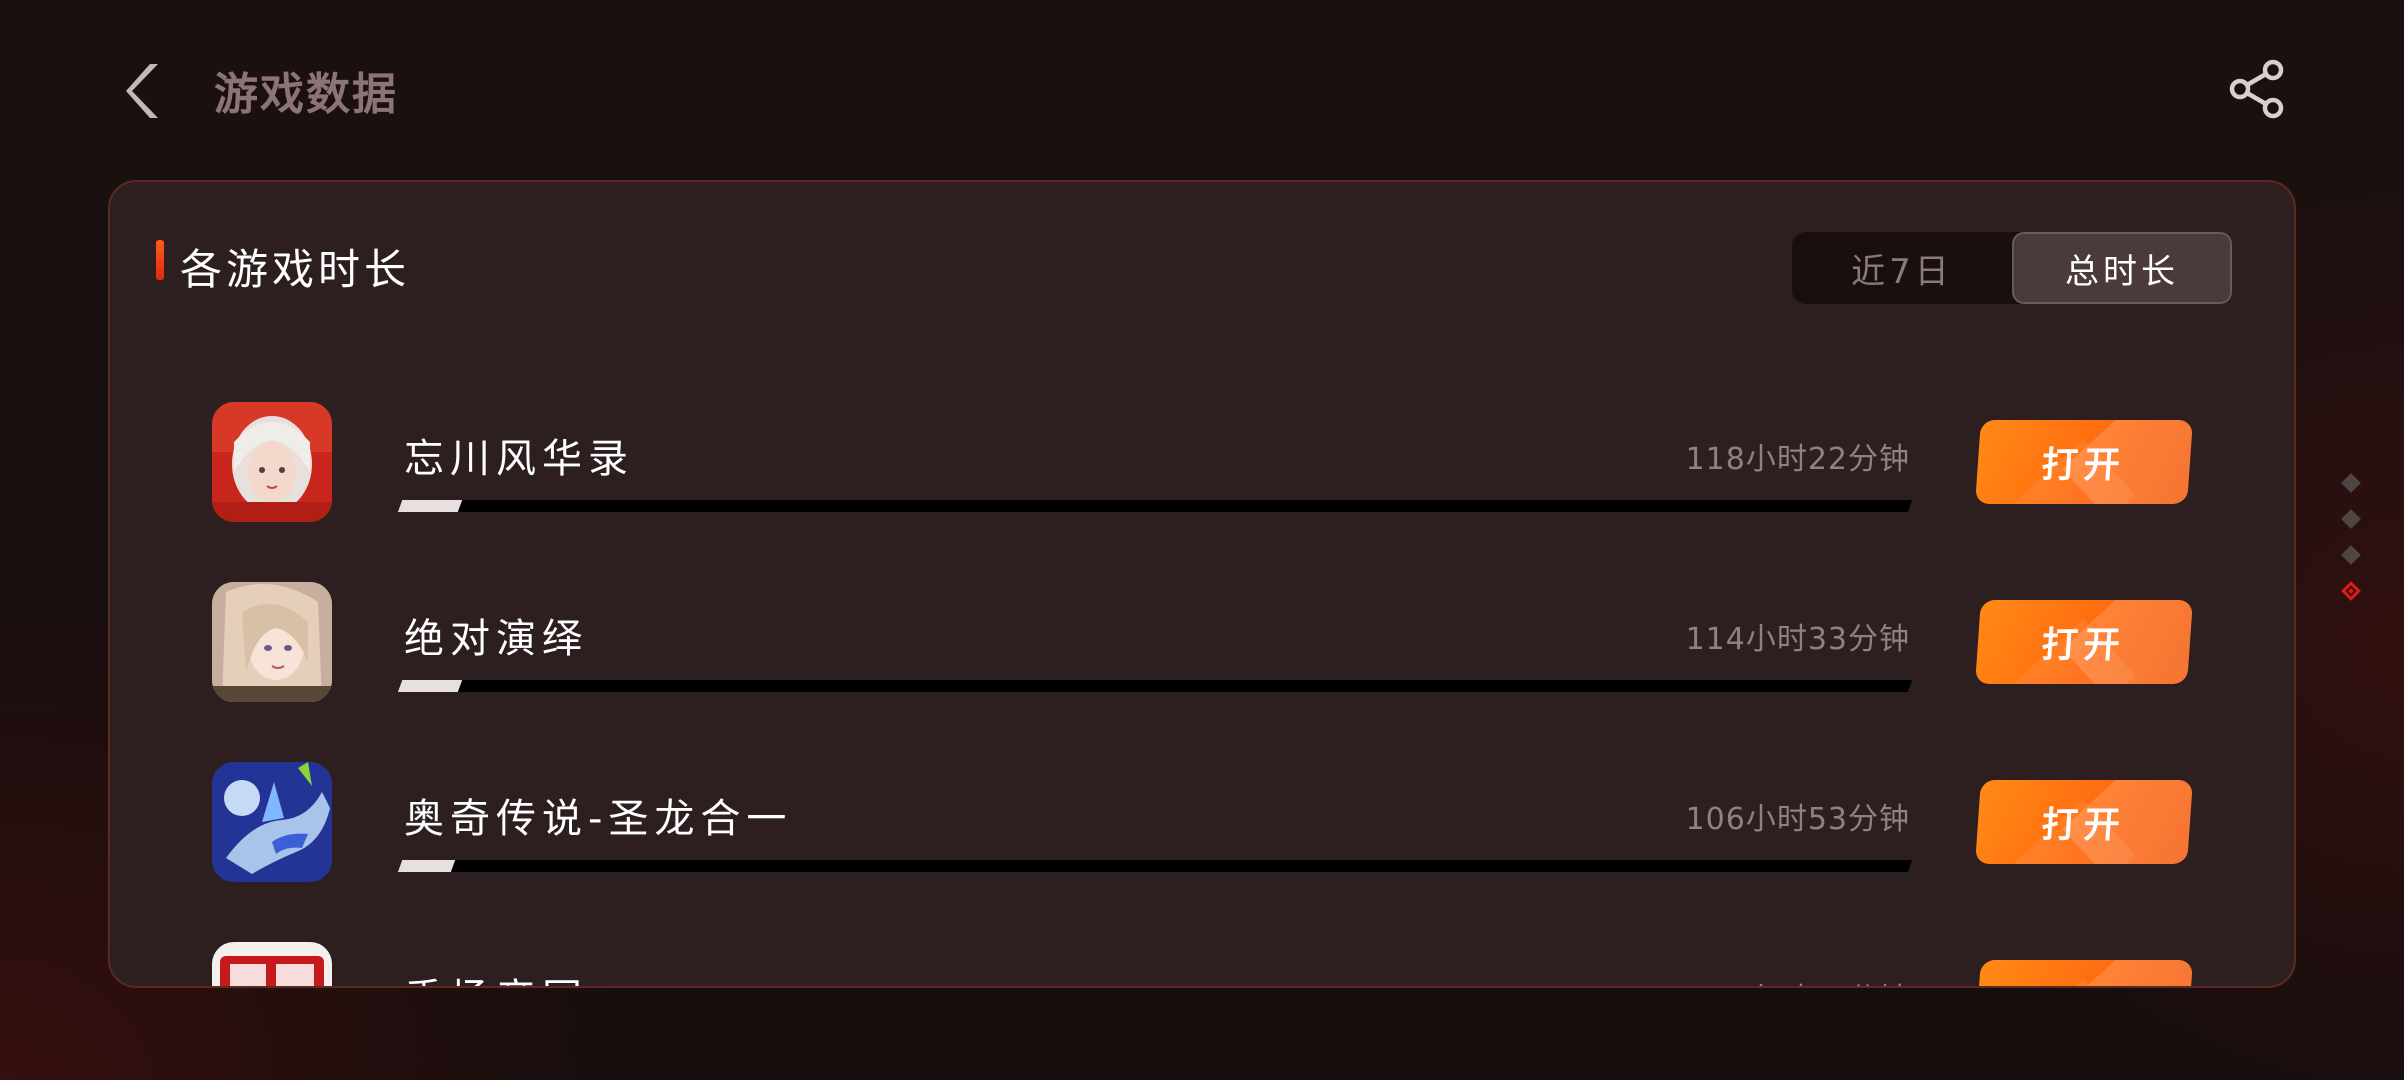 The width and height of the screenshot is (2404, 1080). Describe the element at coordinates (145, 91) in the screenshot. I see `back-button` at that location.